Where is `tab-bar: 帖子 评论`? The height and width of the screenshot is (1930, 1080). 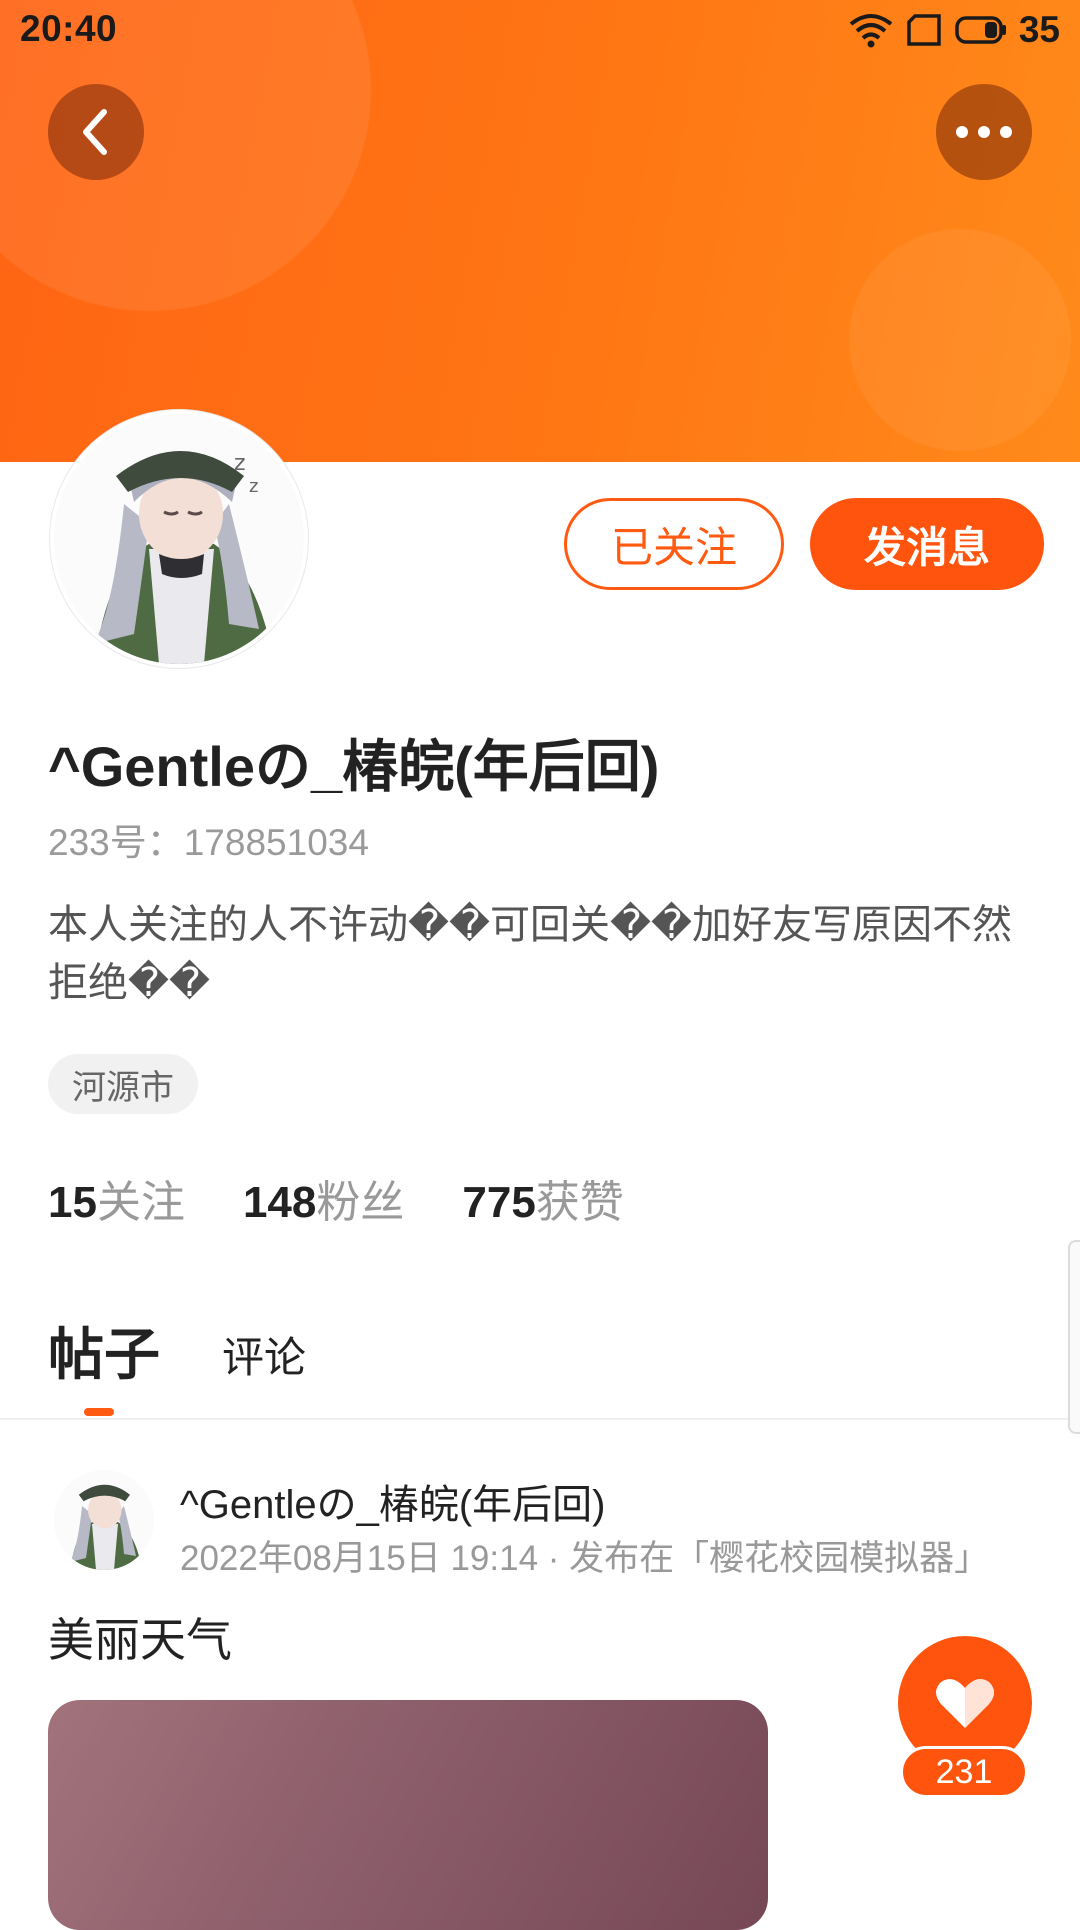 tab-bar: 帖子 评论 is located at coordinates (177, 1350).